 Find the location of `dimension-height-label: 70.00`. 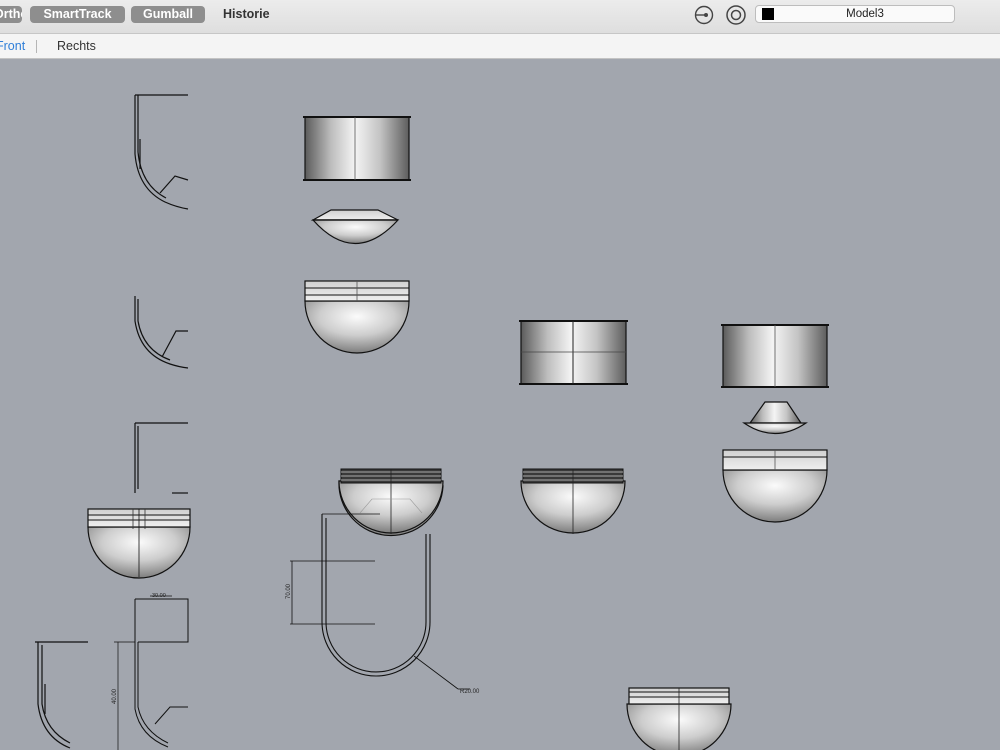

dimension-height-label: 70.00 is located at coordinates (289, 591).